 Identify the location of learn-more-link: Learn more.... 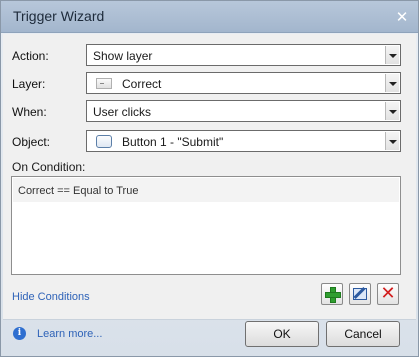
(69, 334).